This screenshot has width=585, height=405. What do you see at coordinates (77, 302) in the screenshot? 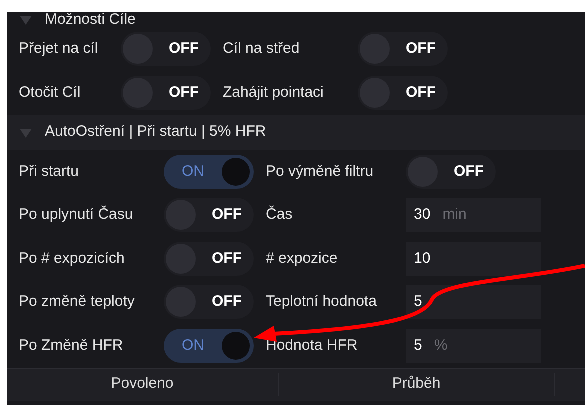
I see `option-label: Po změně teploty` at bounding box center [77, 302].